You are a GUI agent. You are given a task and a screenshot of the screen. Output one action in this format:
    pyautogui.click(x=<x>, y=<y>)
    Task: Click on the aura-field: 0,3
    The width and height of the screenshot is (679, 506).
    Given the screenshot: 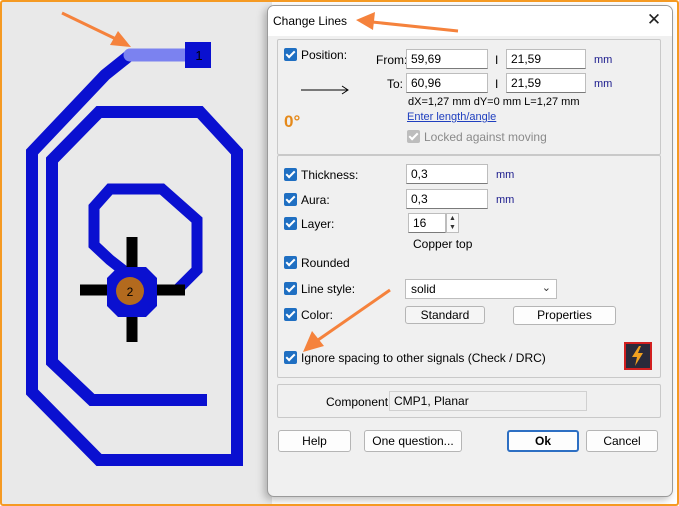 What is the action you would take?
    pyautogui.click(x=447, y=199)
    